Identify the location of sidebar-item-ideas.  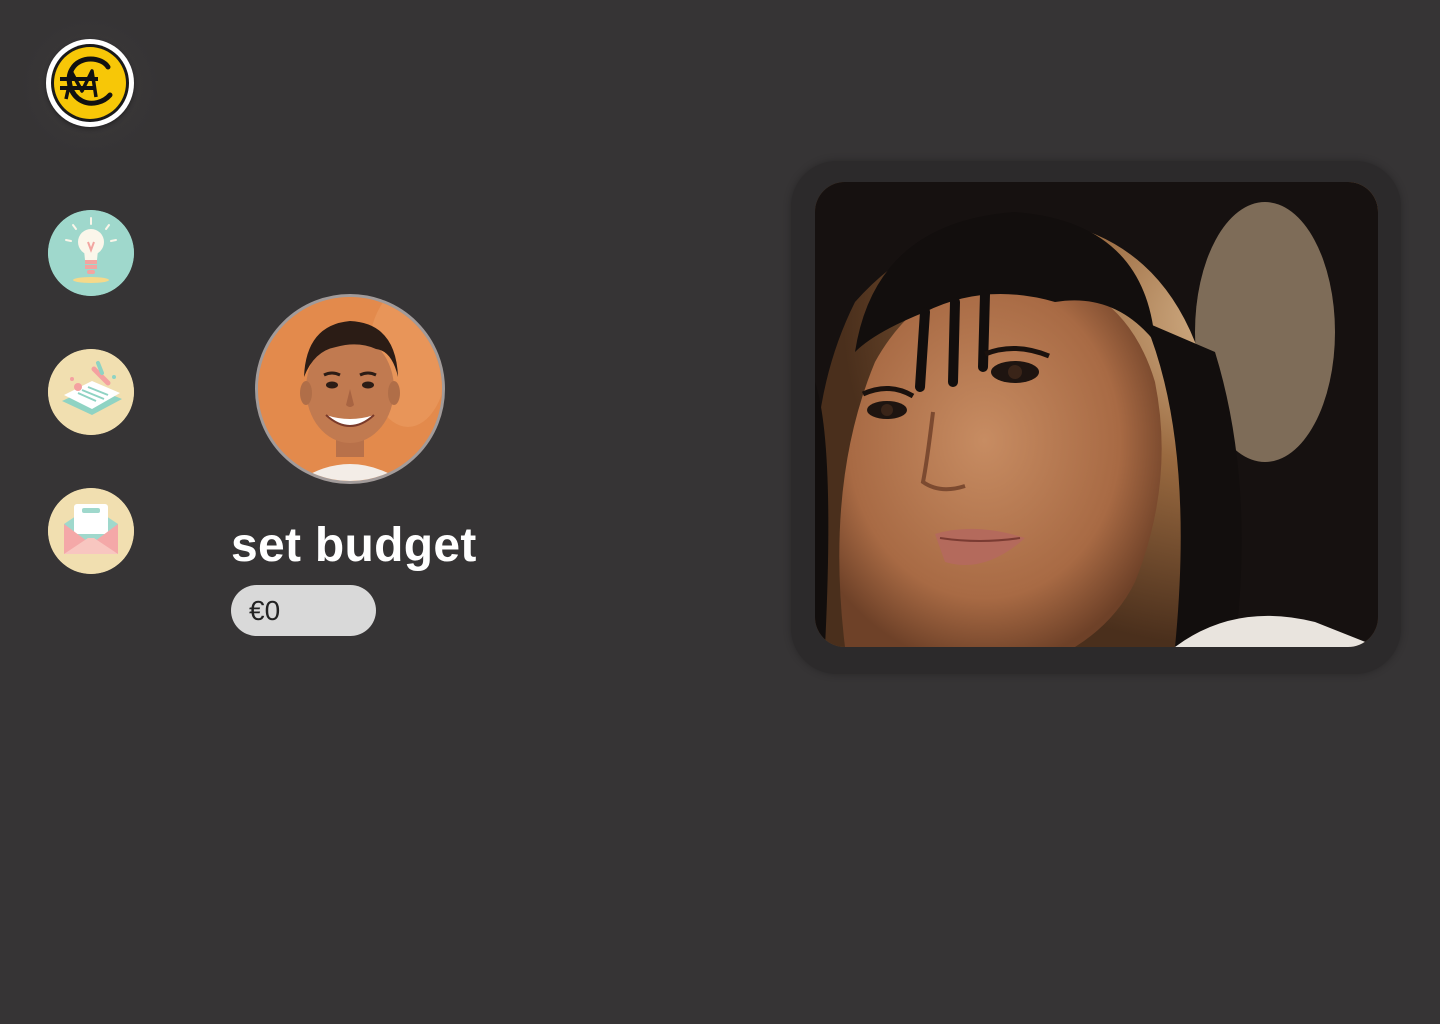
(91, 253).